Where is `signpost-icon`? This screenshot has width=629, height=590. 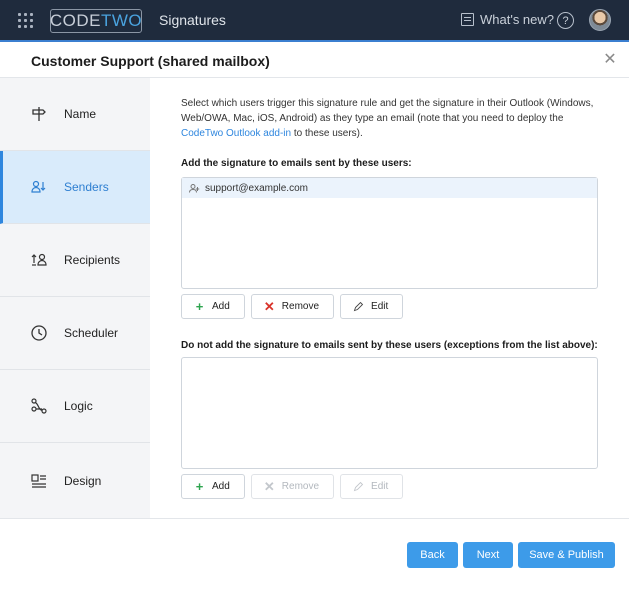
signpost-icon is located at coordinates (39, 114).